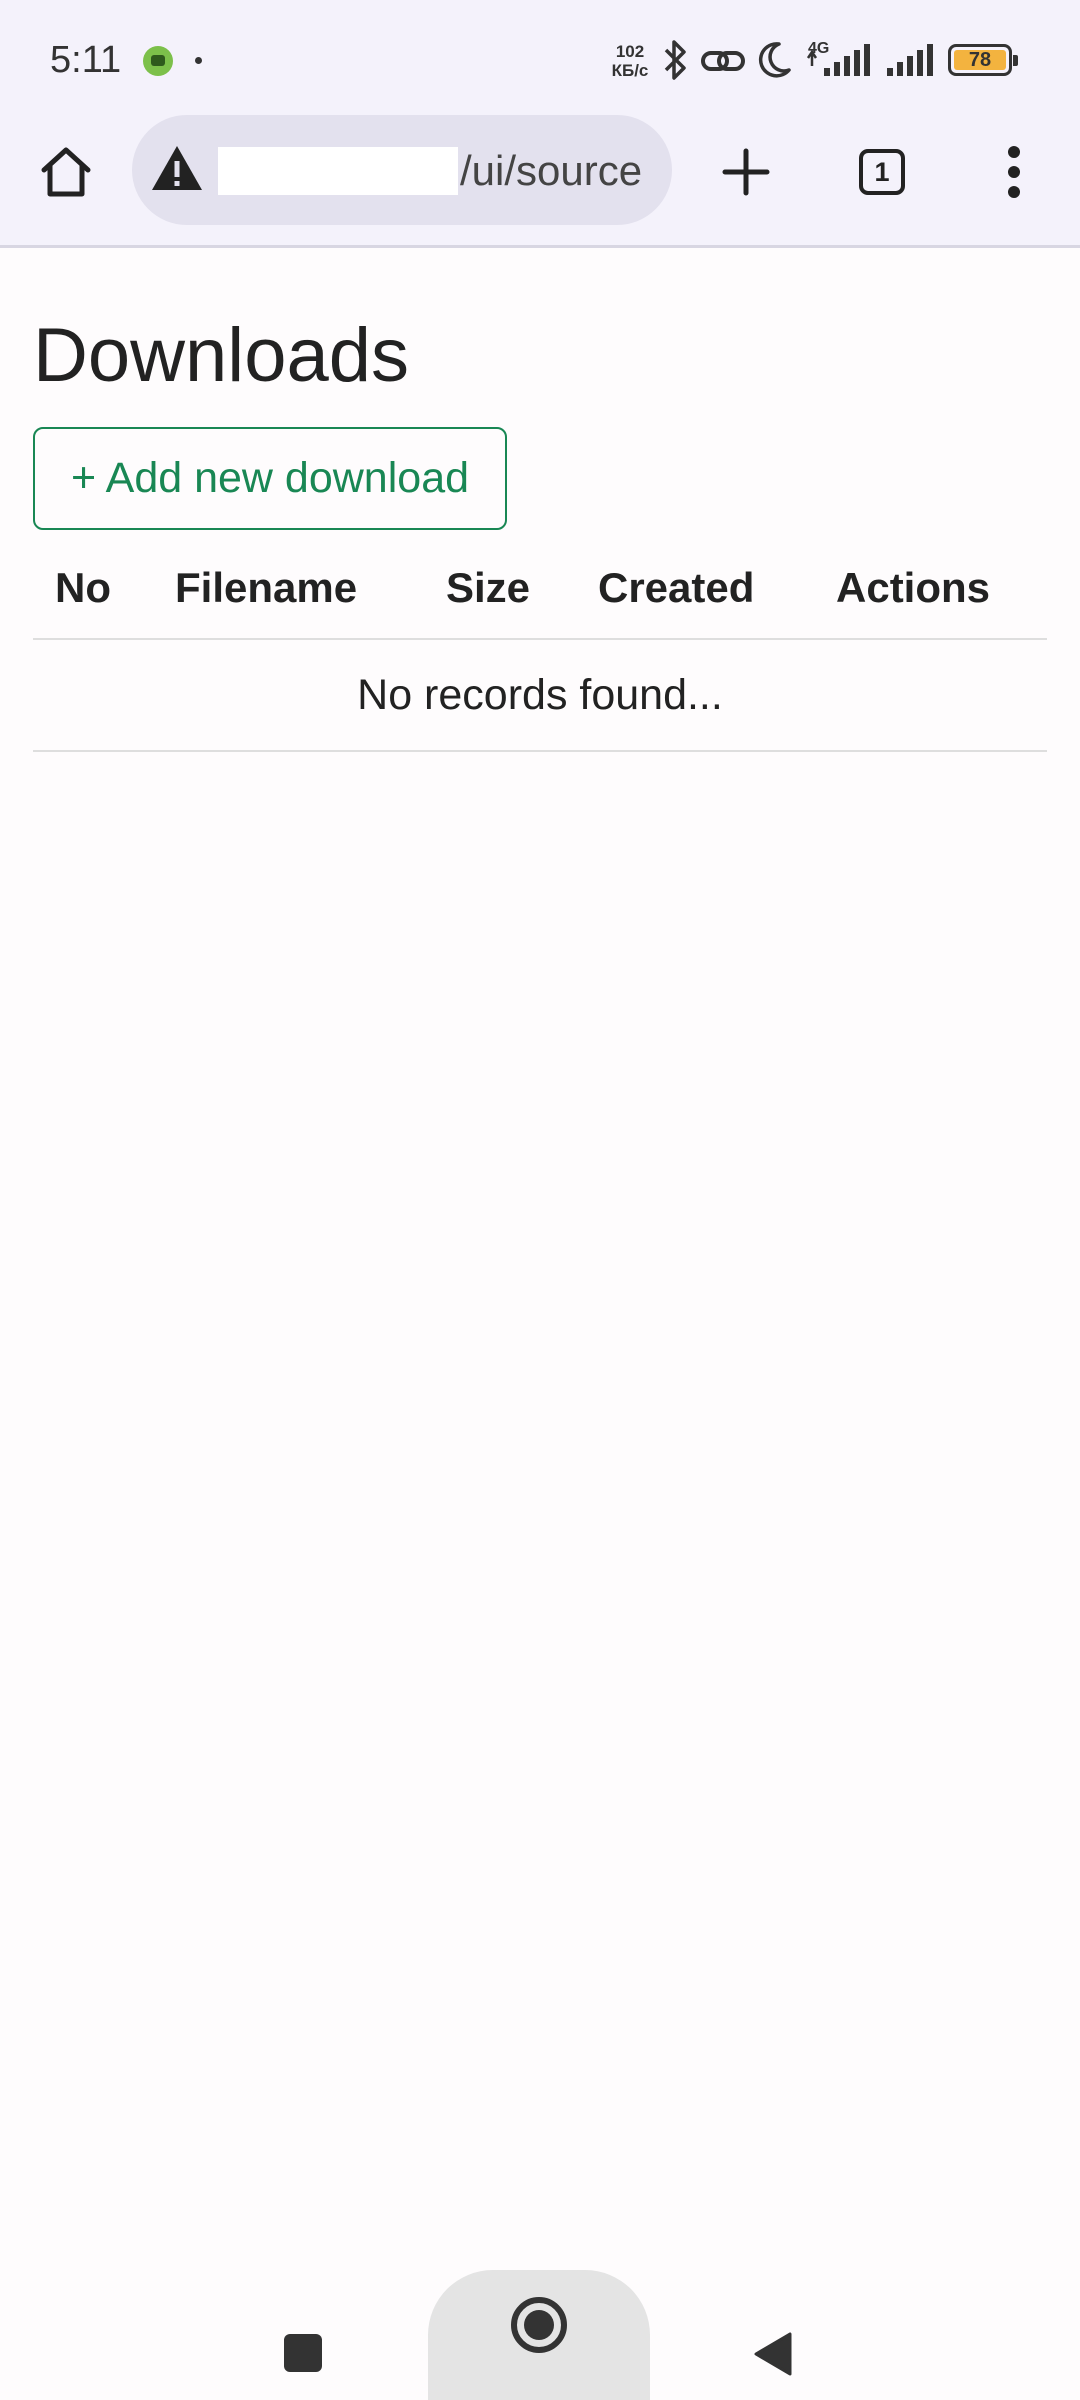 The image size is (1080, 2400). I want to click on network-speed-value: 102, so click(630, 51).